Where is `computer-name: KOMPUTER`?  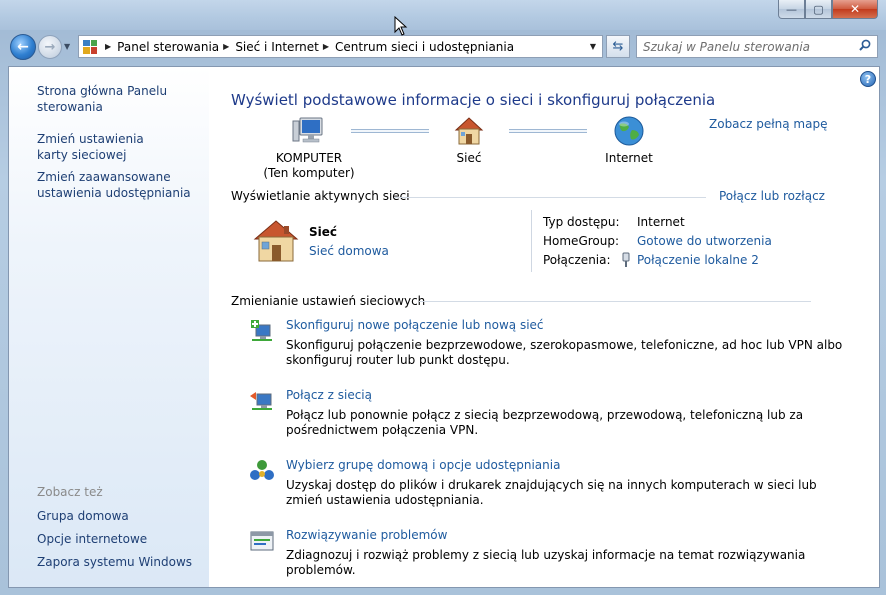 computer-name: KOMPUTER is located at coordinates (309, 158).